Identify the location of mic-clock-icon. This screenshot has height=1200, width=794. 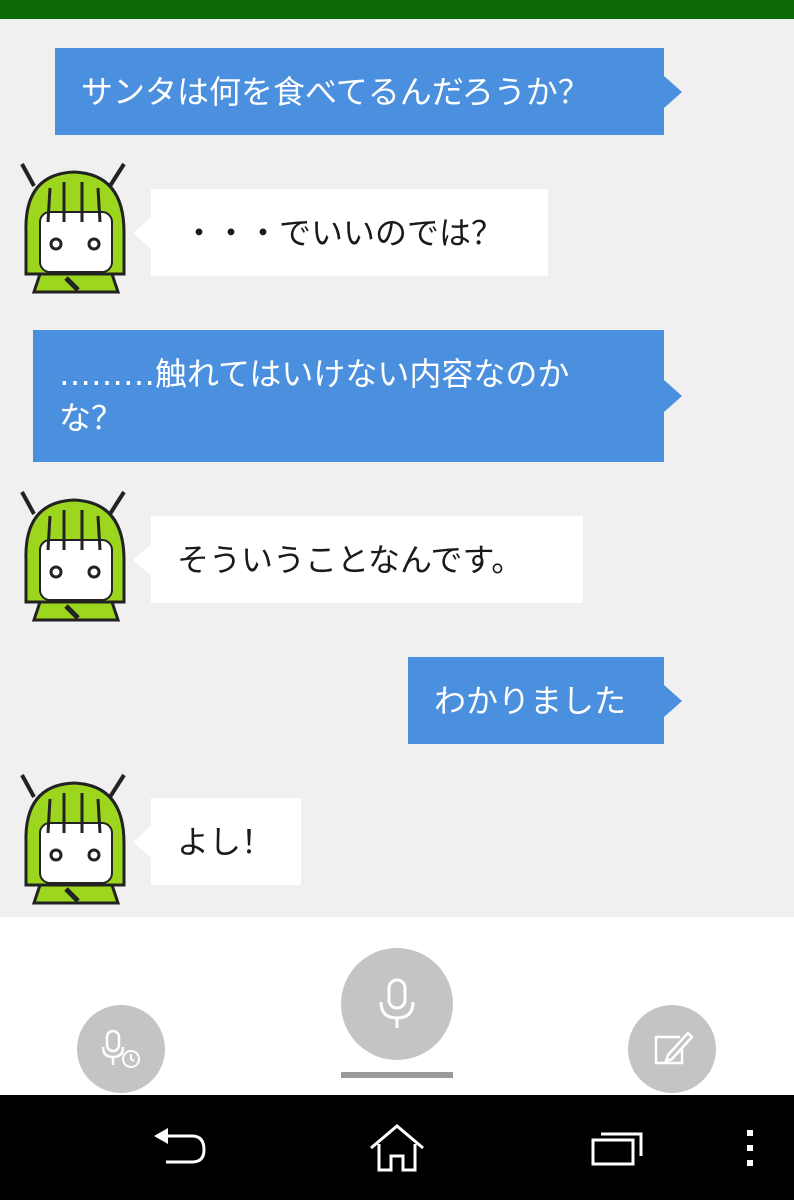
(120, 1048).